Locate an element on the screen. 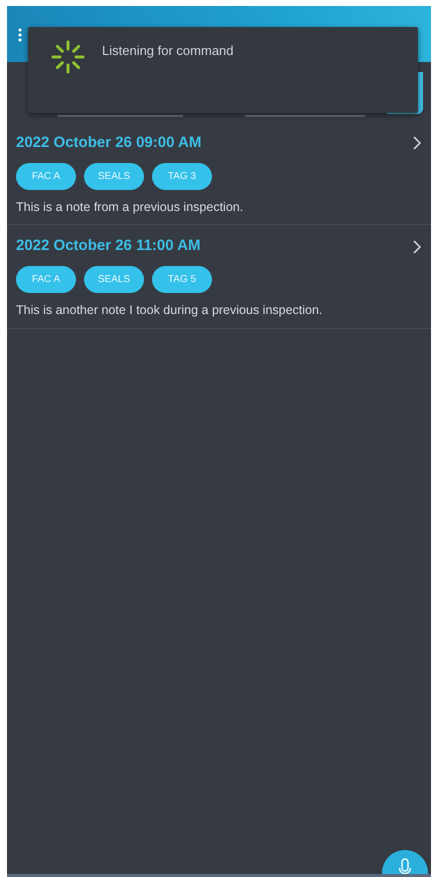 Image resolution: width=438 pixels, height=877 pixels. note-timestamp: 2022 October 26 11:00 AM is located at coordinates (108, 246).